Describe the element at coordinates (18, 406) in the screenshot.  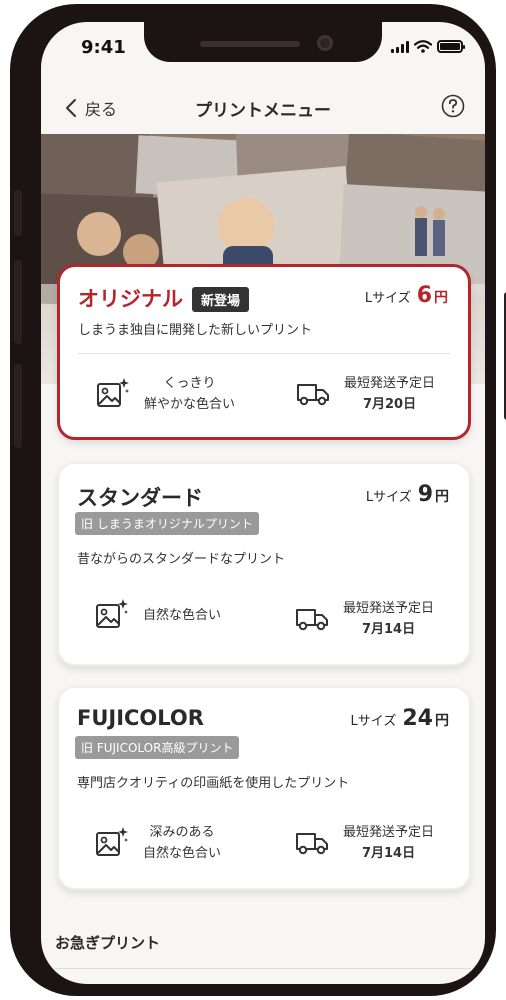
I see `volume-down-button` at that location.